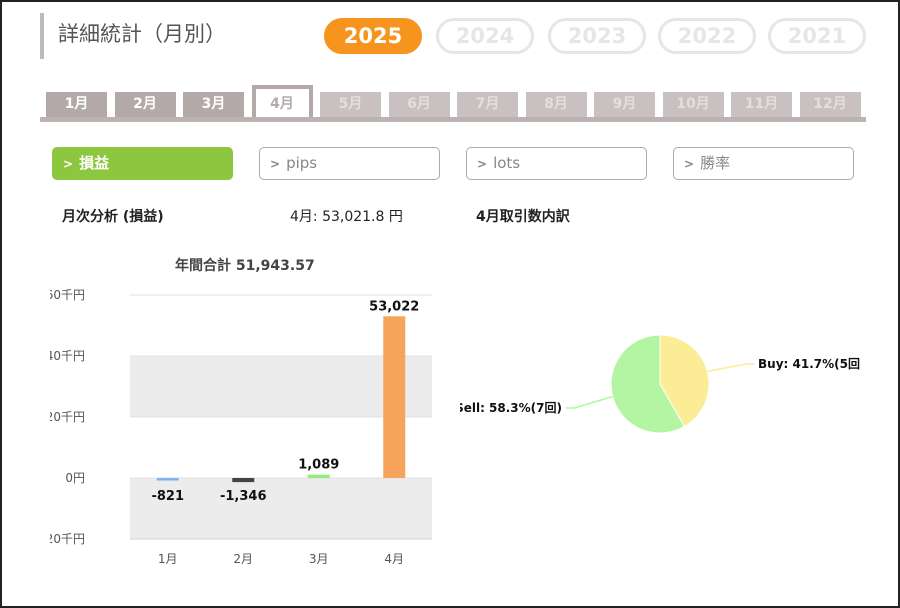 Image resolution: width=900 pixels, height=608 pixels. I want to click on tab-month-11: 11月, so click(761, 104).